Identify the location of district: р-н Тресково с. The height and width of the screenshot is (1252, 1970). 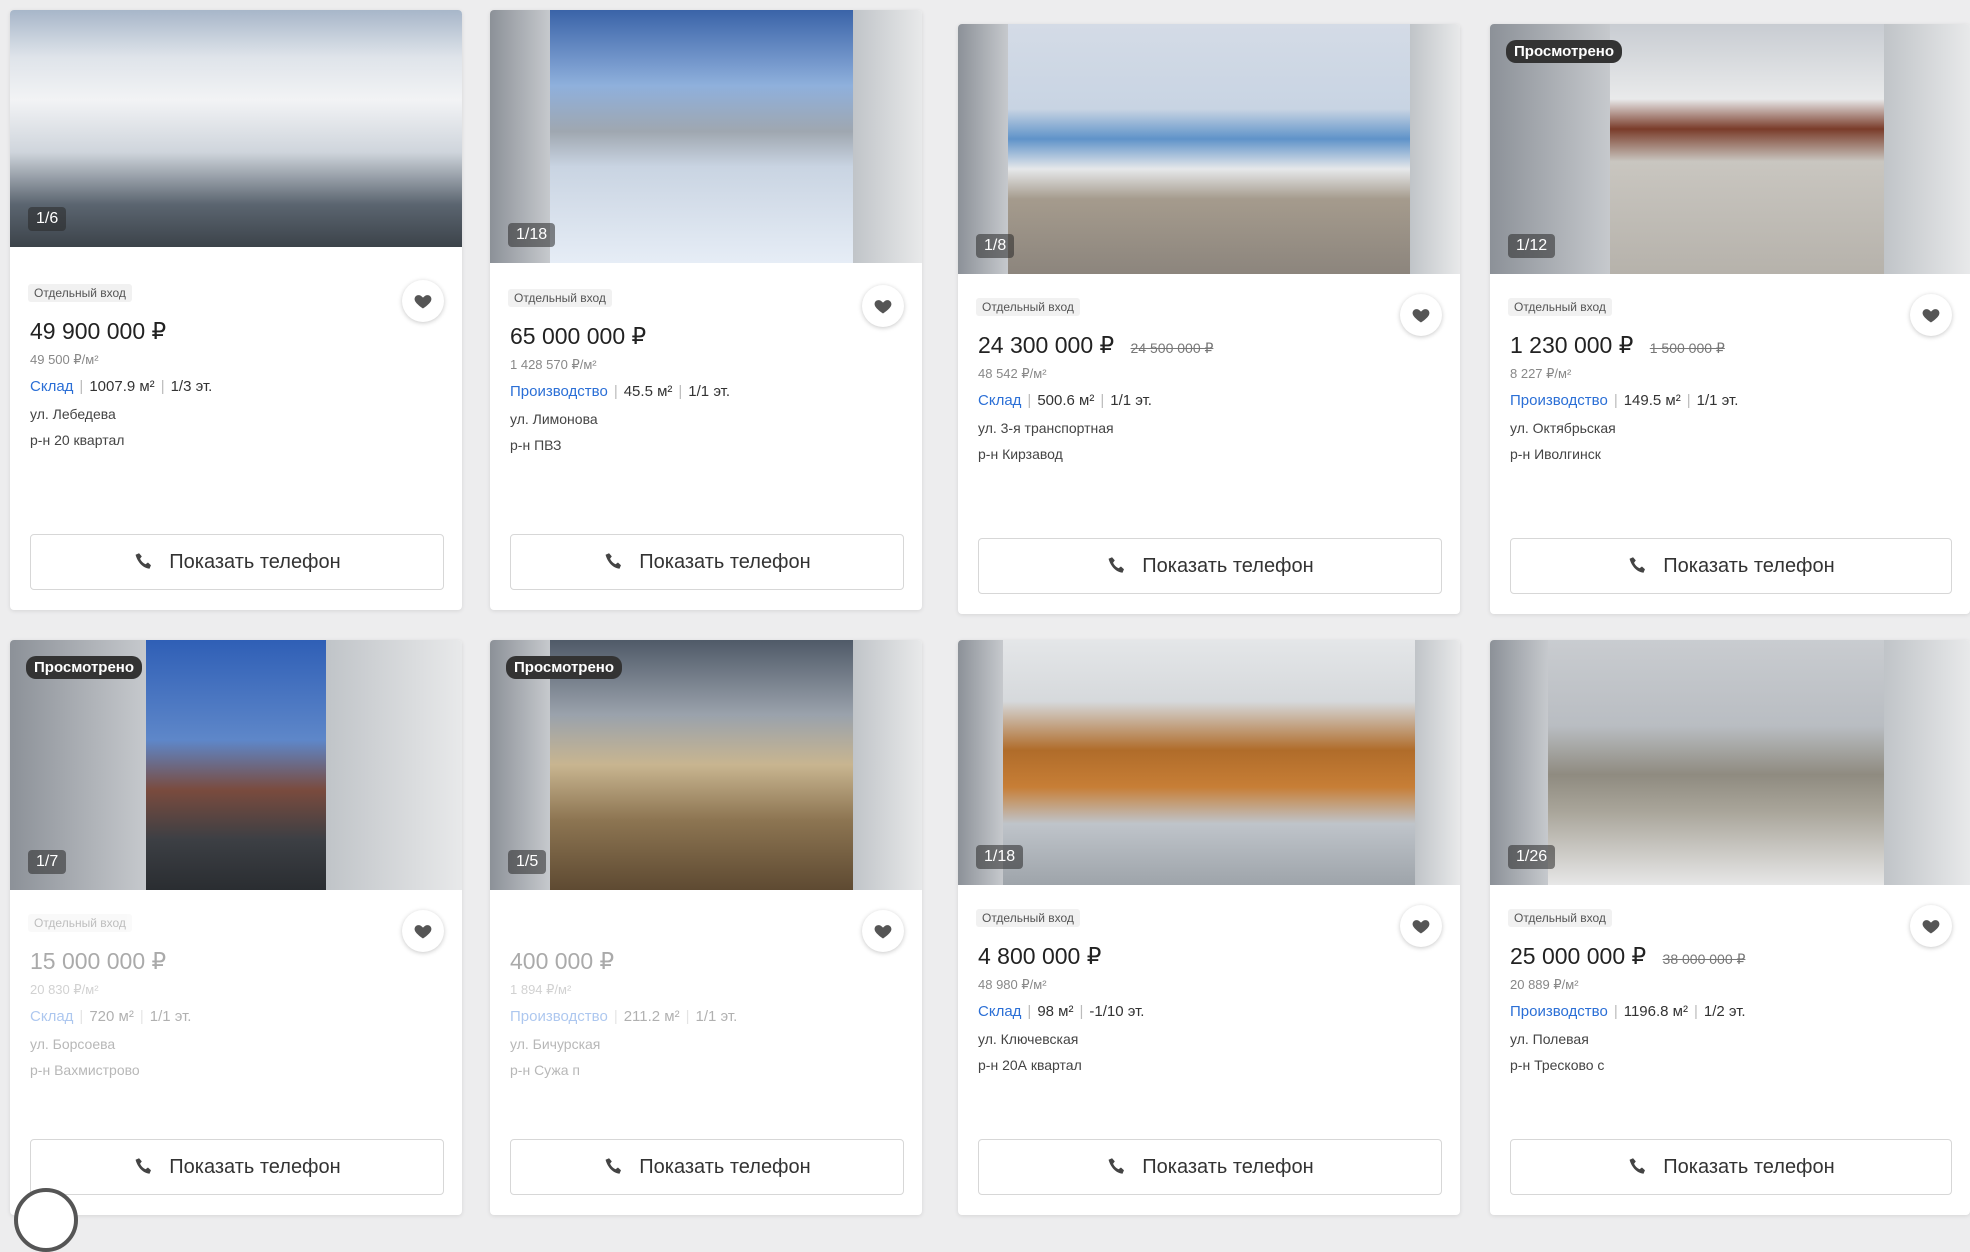
(1557, 1065).